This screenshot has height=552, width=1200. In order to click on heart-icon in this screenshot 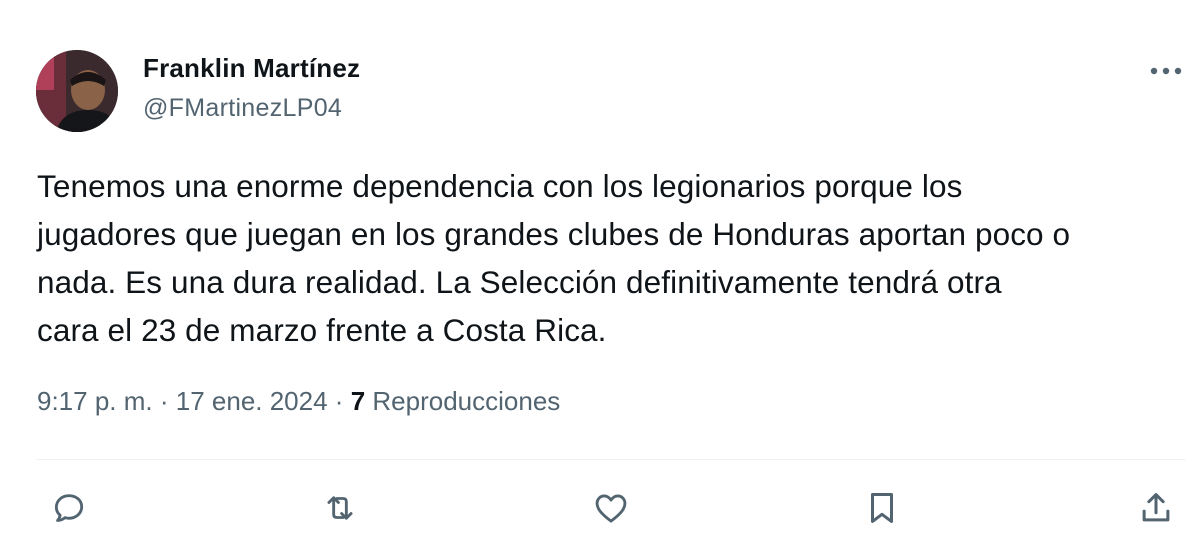, I will do `click(611, 508)`.